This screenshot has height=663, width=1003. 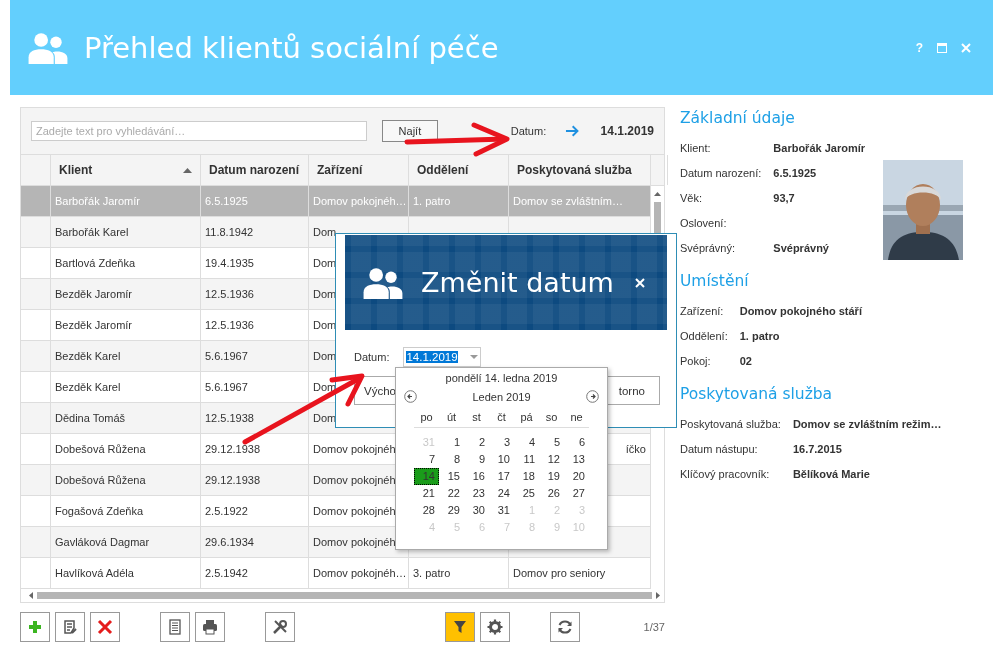 I want to click on field-label: Datum nástupu:, so click(x=719, y=448).